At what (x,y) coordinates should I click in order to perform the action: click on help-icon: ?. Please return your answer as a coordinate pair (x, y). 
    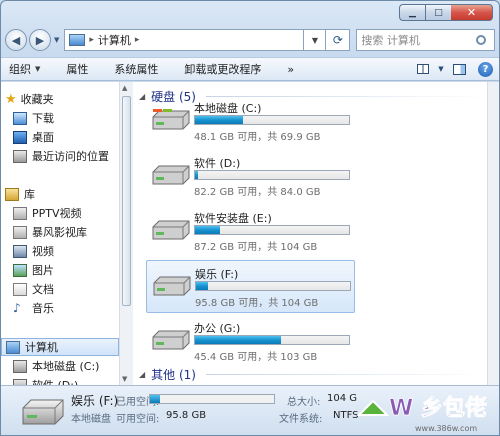
    Looking at the image, I should click on (485, 69).